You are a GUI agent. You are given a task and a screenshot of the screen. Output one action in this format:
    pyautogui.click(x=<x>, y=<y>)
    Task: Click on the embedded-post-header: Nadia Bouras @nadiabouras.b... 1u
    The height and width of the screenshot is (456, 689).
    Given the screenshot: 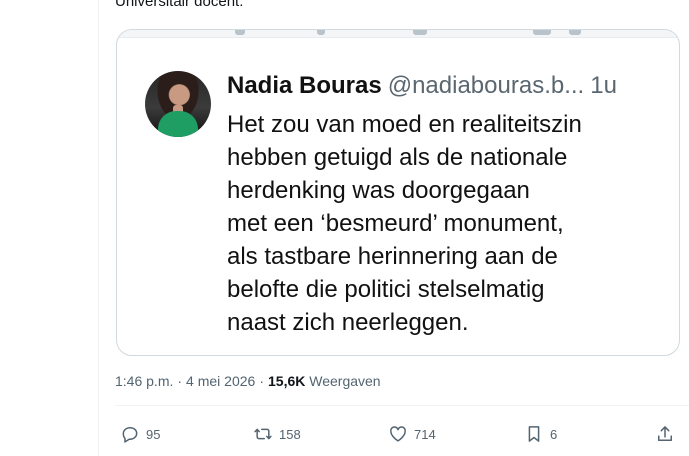 What is the action you would take?
    pyautogui.click(x=422, y=86)
    